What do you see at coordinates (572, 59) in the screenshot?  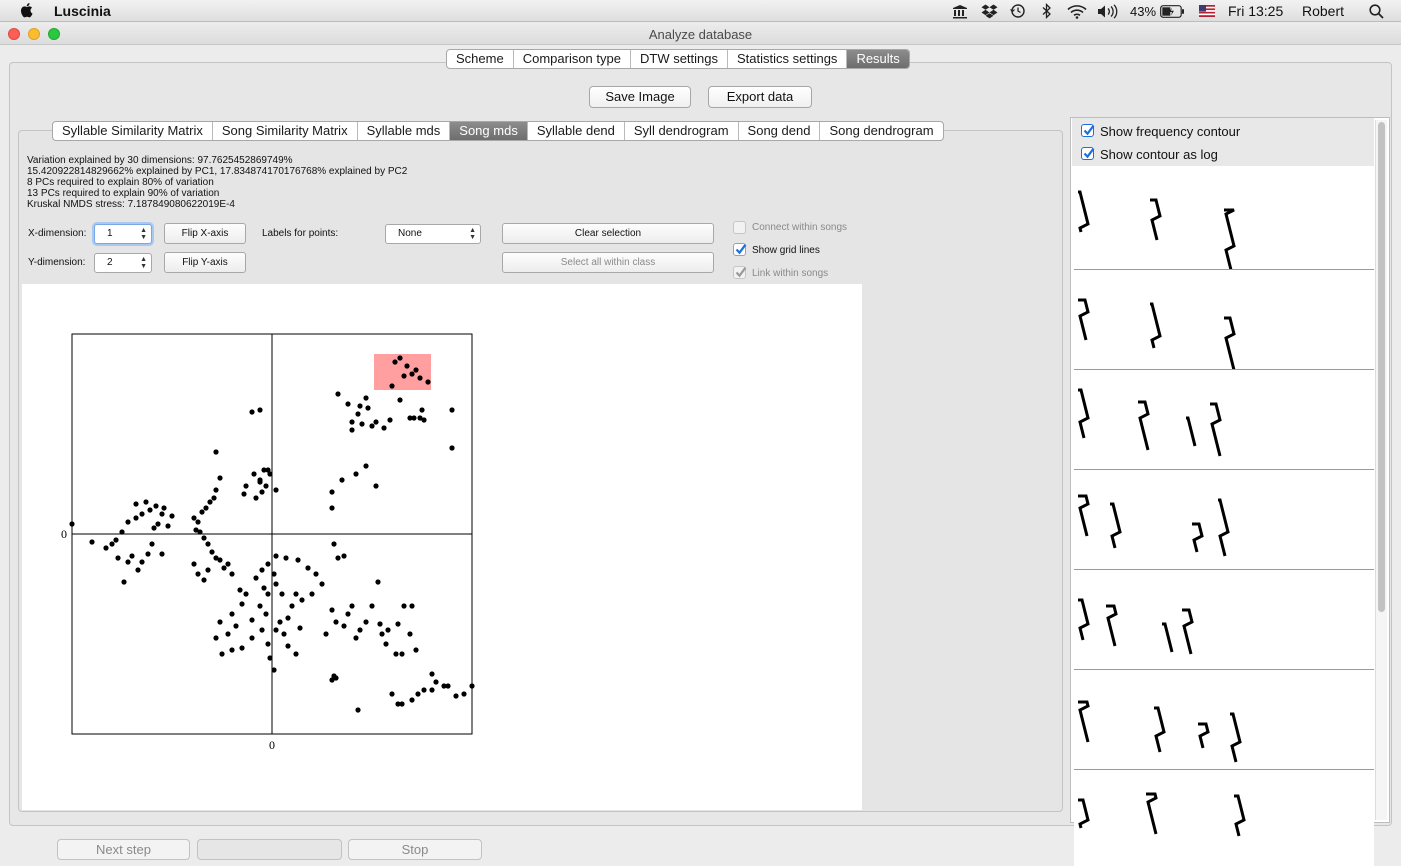 I see `tab-comparison-type: Comparison type` at bounding box center [572, 59].